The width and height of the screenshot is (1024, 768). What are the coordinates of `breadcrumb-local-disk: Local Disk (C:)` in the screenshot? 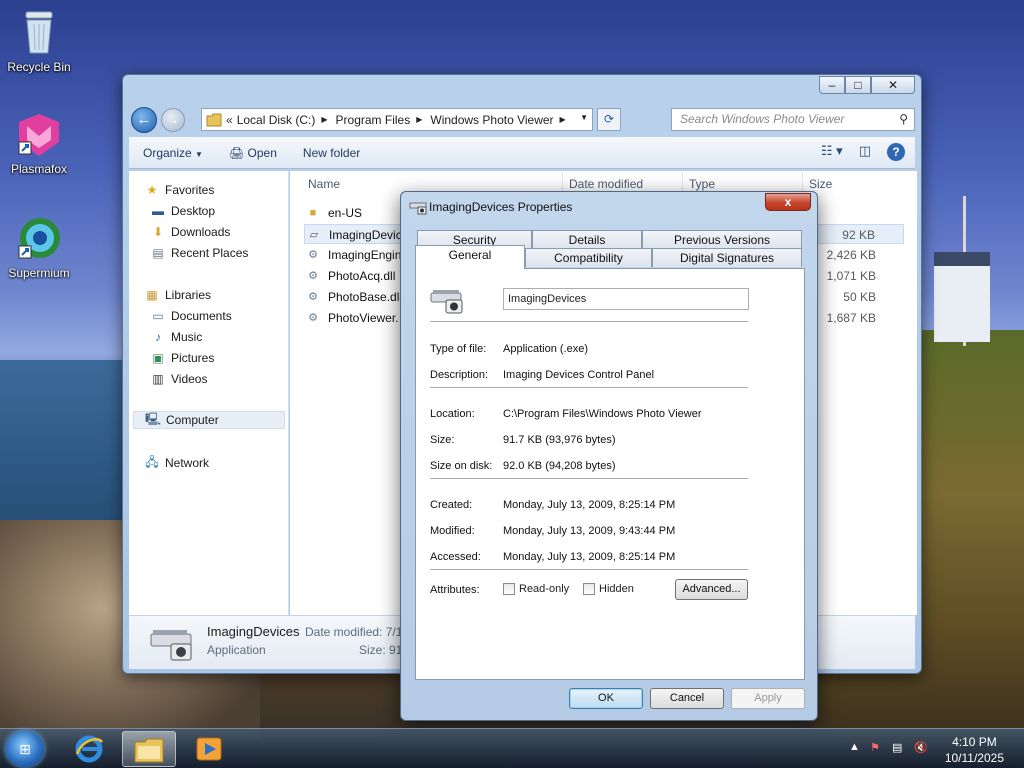 It's located at (276, 120).